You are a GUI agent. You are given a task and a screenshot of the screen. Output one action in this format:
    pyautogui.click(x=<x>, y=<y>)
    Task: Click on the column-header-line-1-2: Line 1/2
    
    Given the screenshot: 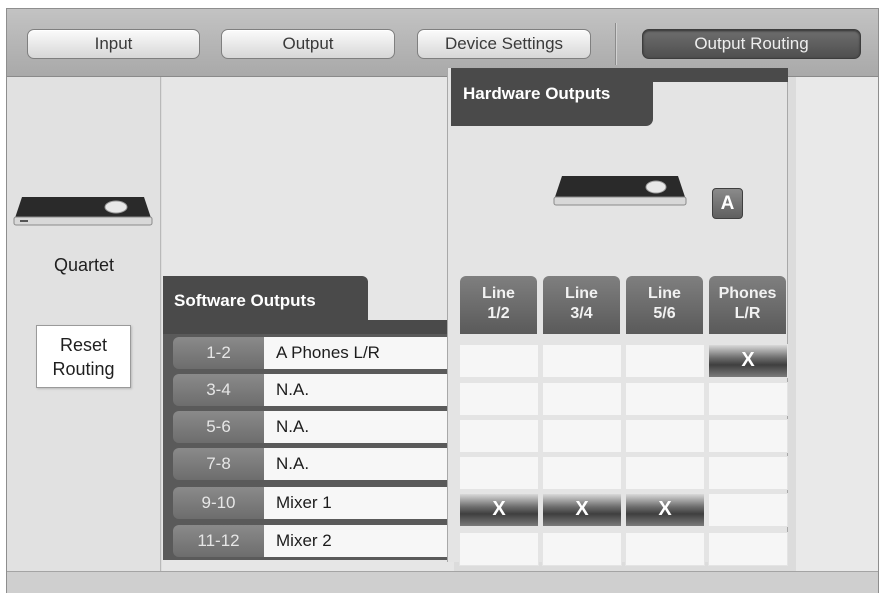 What is the action you would take?
    pyautogui.click(x=498, y=305)
    